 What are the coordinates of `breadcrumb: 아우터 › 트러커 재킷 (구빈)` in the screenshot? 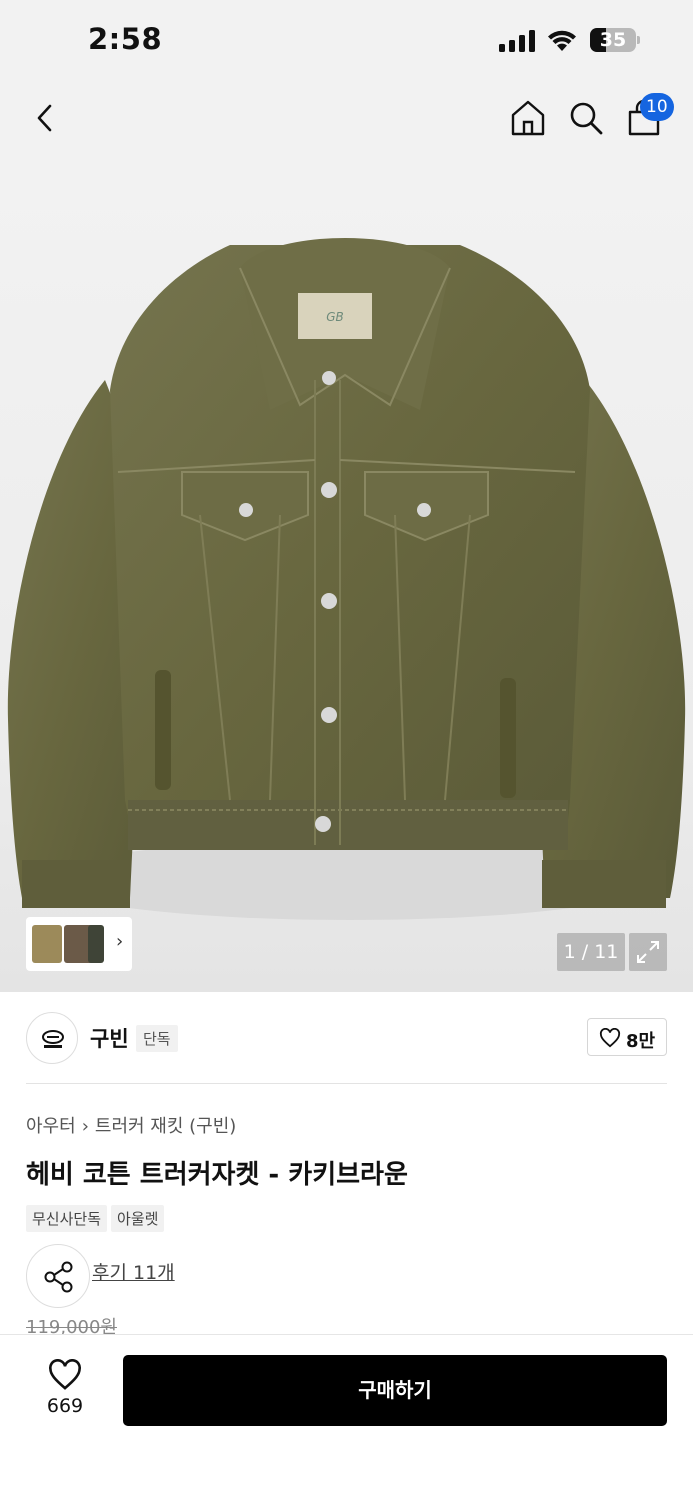 It's located at (131, 1125).